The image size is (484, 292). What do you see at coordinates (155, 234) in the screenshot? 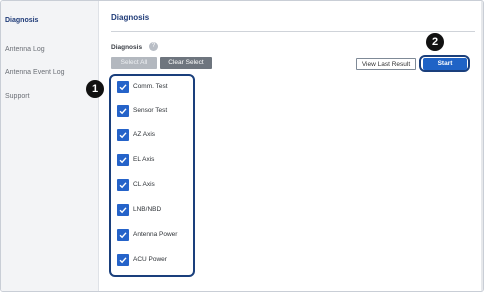
I see `checklist-label: Antenna Power` at bounding box center [155, 234].